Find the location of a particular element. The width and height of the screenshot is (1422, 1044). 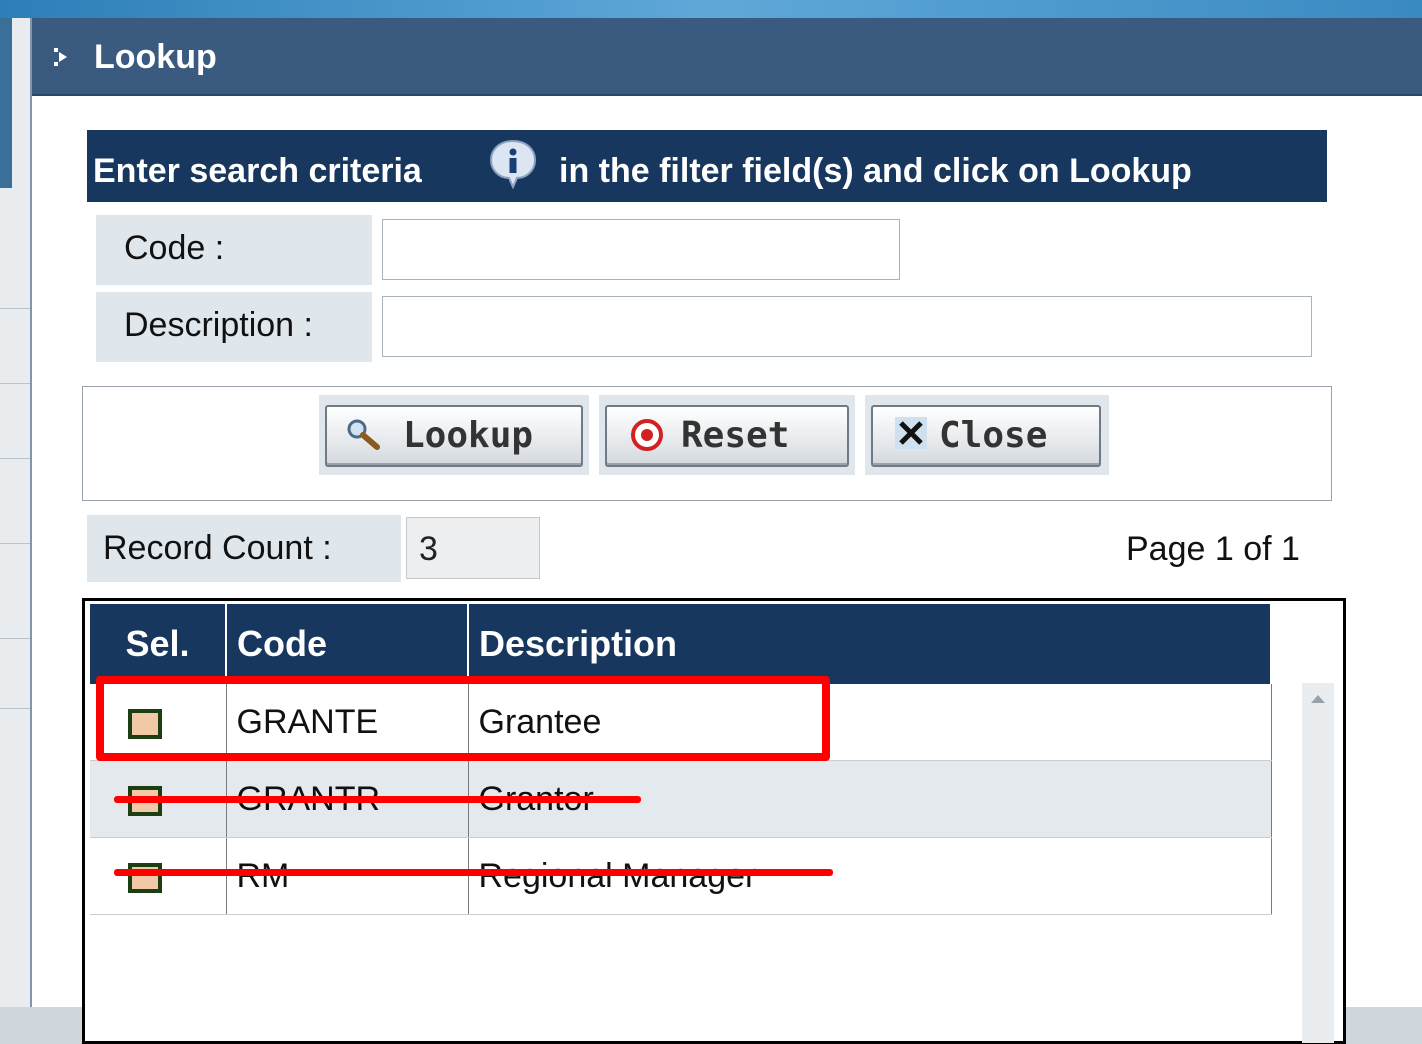

code-label-cell: Code : is located at coordinates (234, 250).